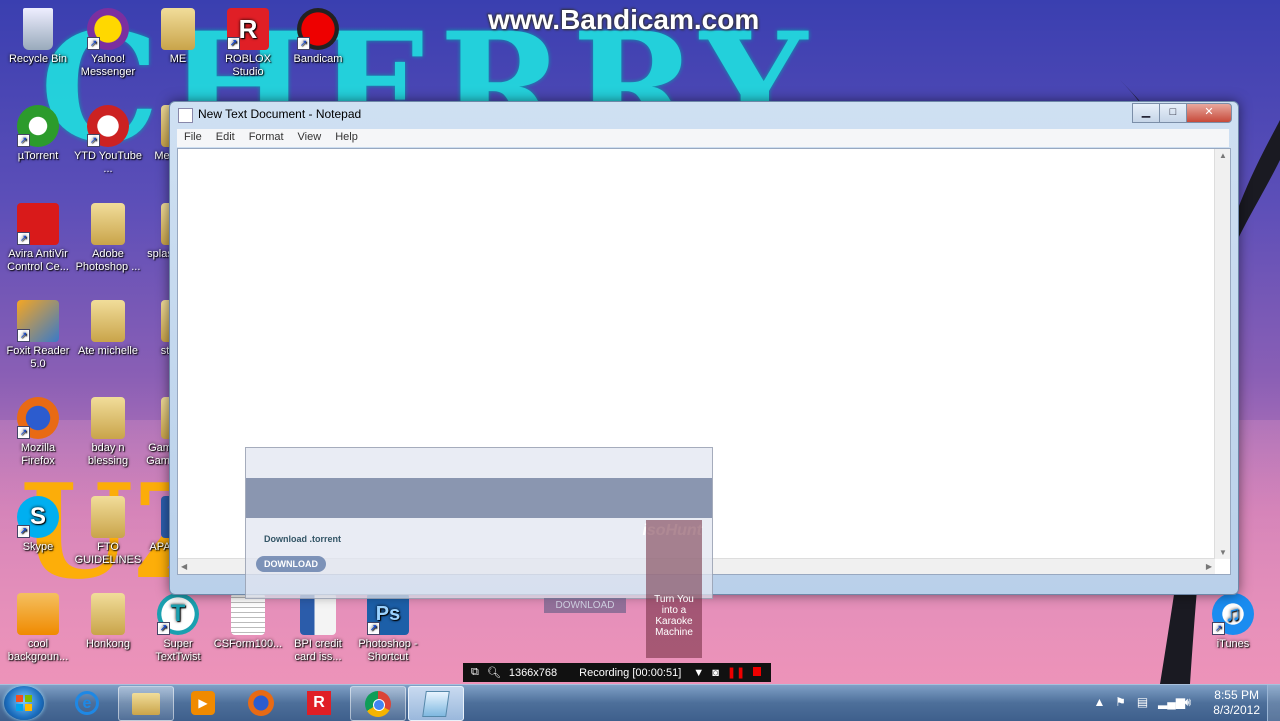 The height and width of the screenshot is (721, 1280). Describe the element at coordinates (703, 138) in the screenshot. I see `menu-bar: File Edit Format View Help` at that location.